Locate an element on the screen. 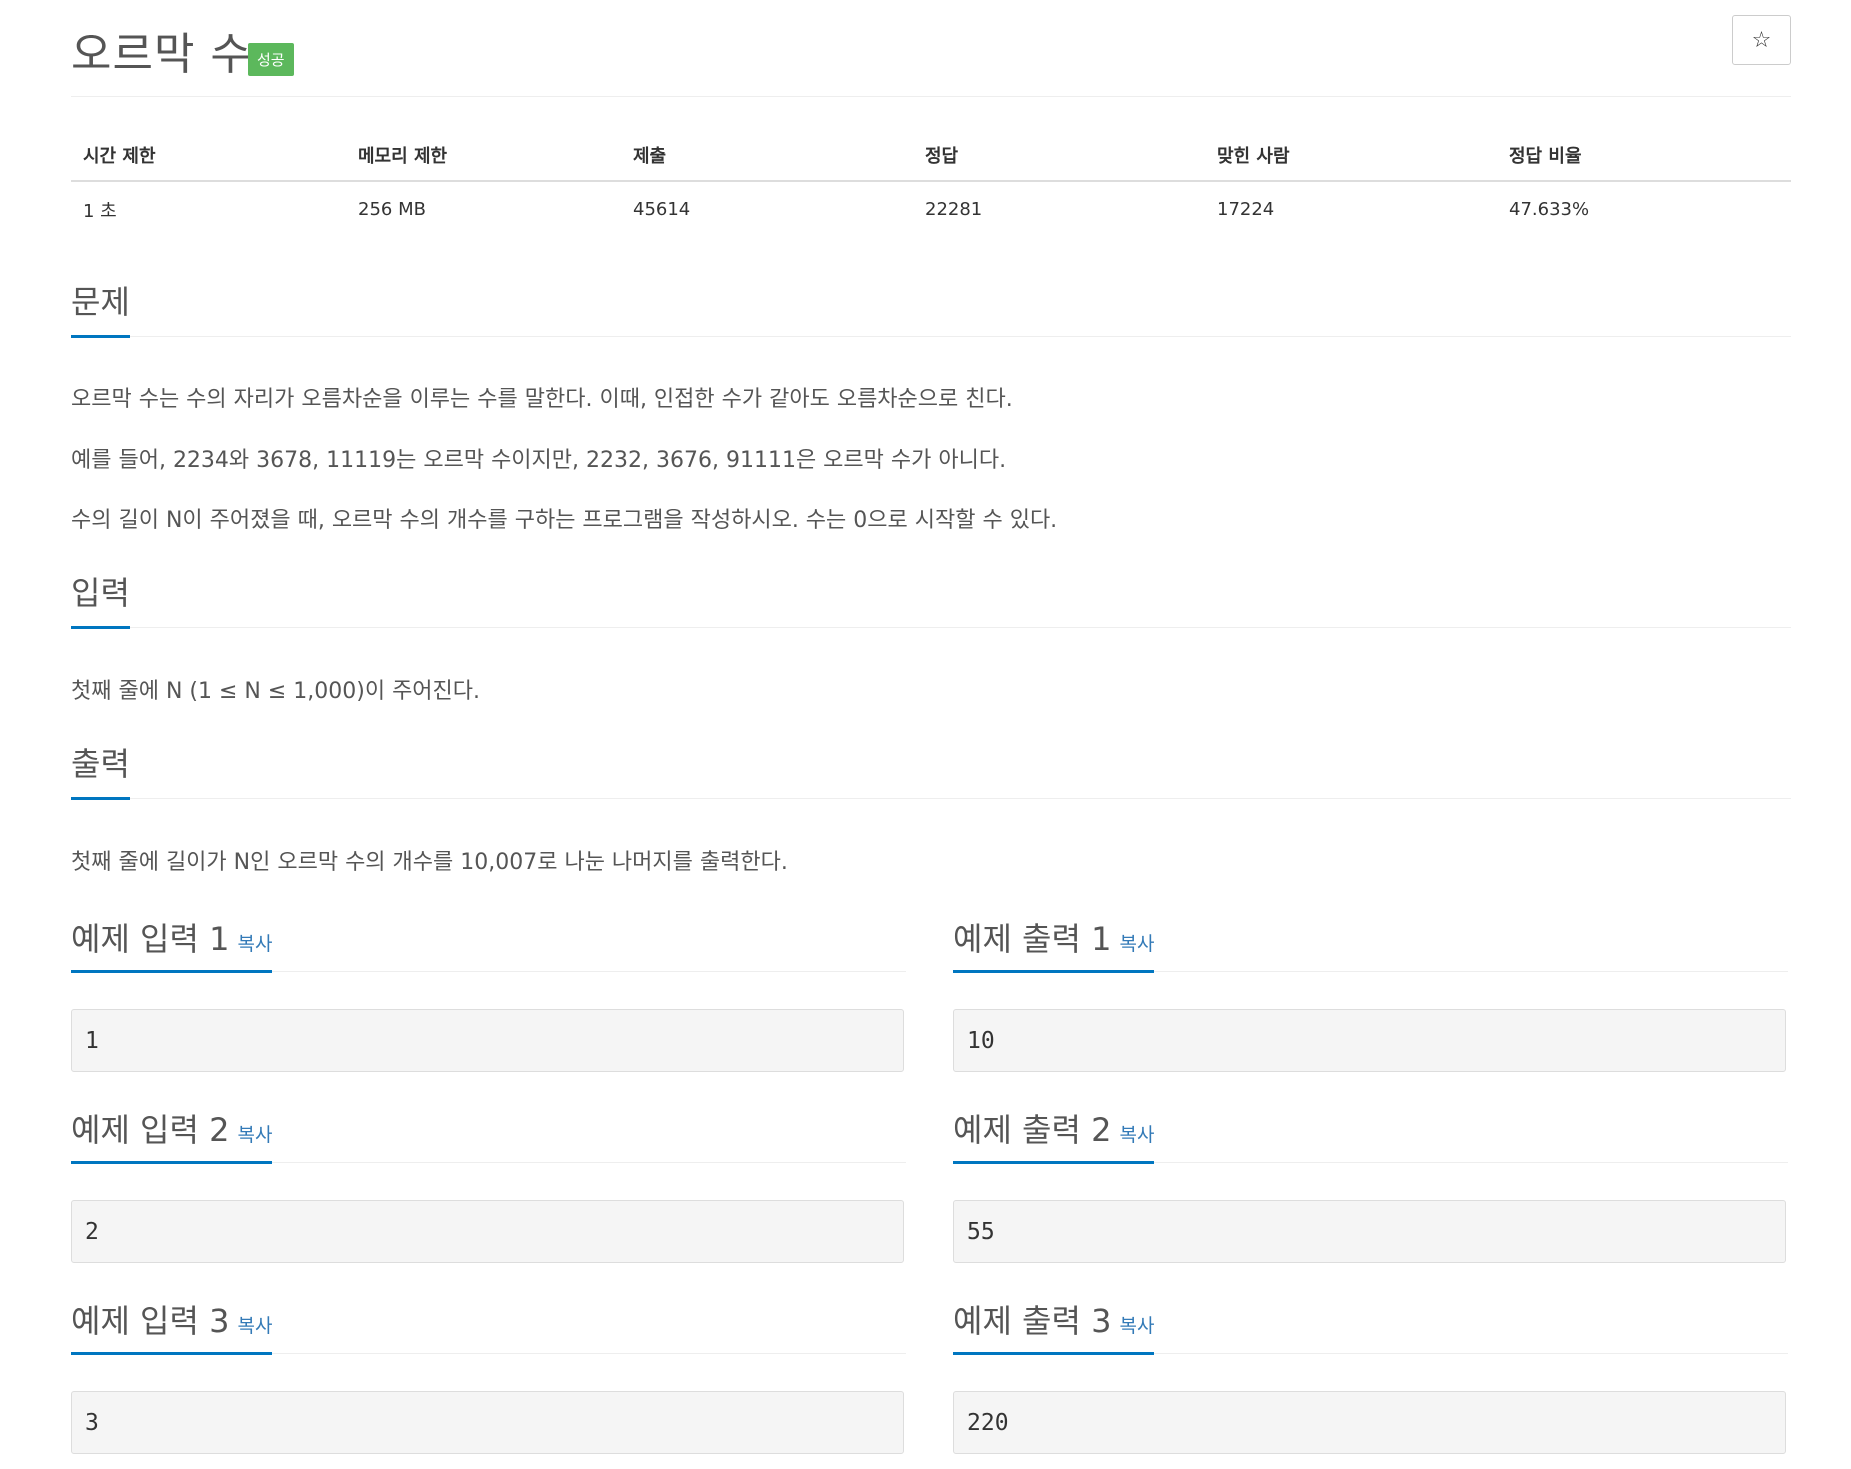  stats-value: 45614 is located at coordinates (662, 209).